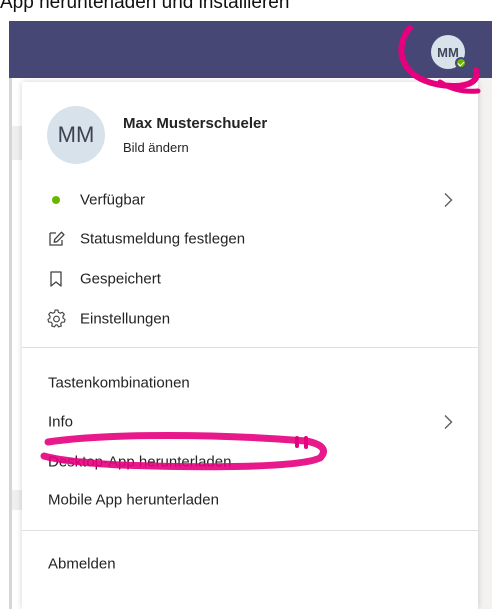  Describe the element at coordinates (250, 200) in the screenshot. I see `menu-item-availability: Verfügbar` at that location.